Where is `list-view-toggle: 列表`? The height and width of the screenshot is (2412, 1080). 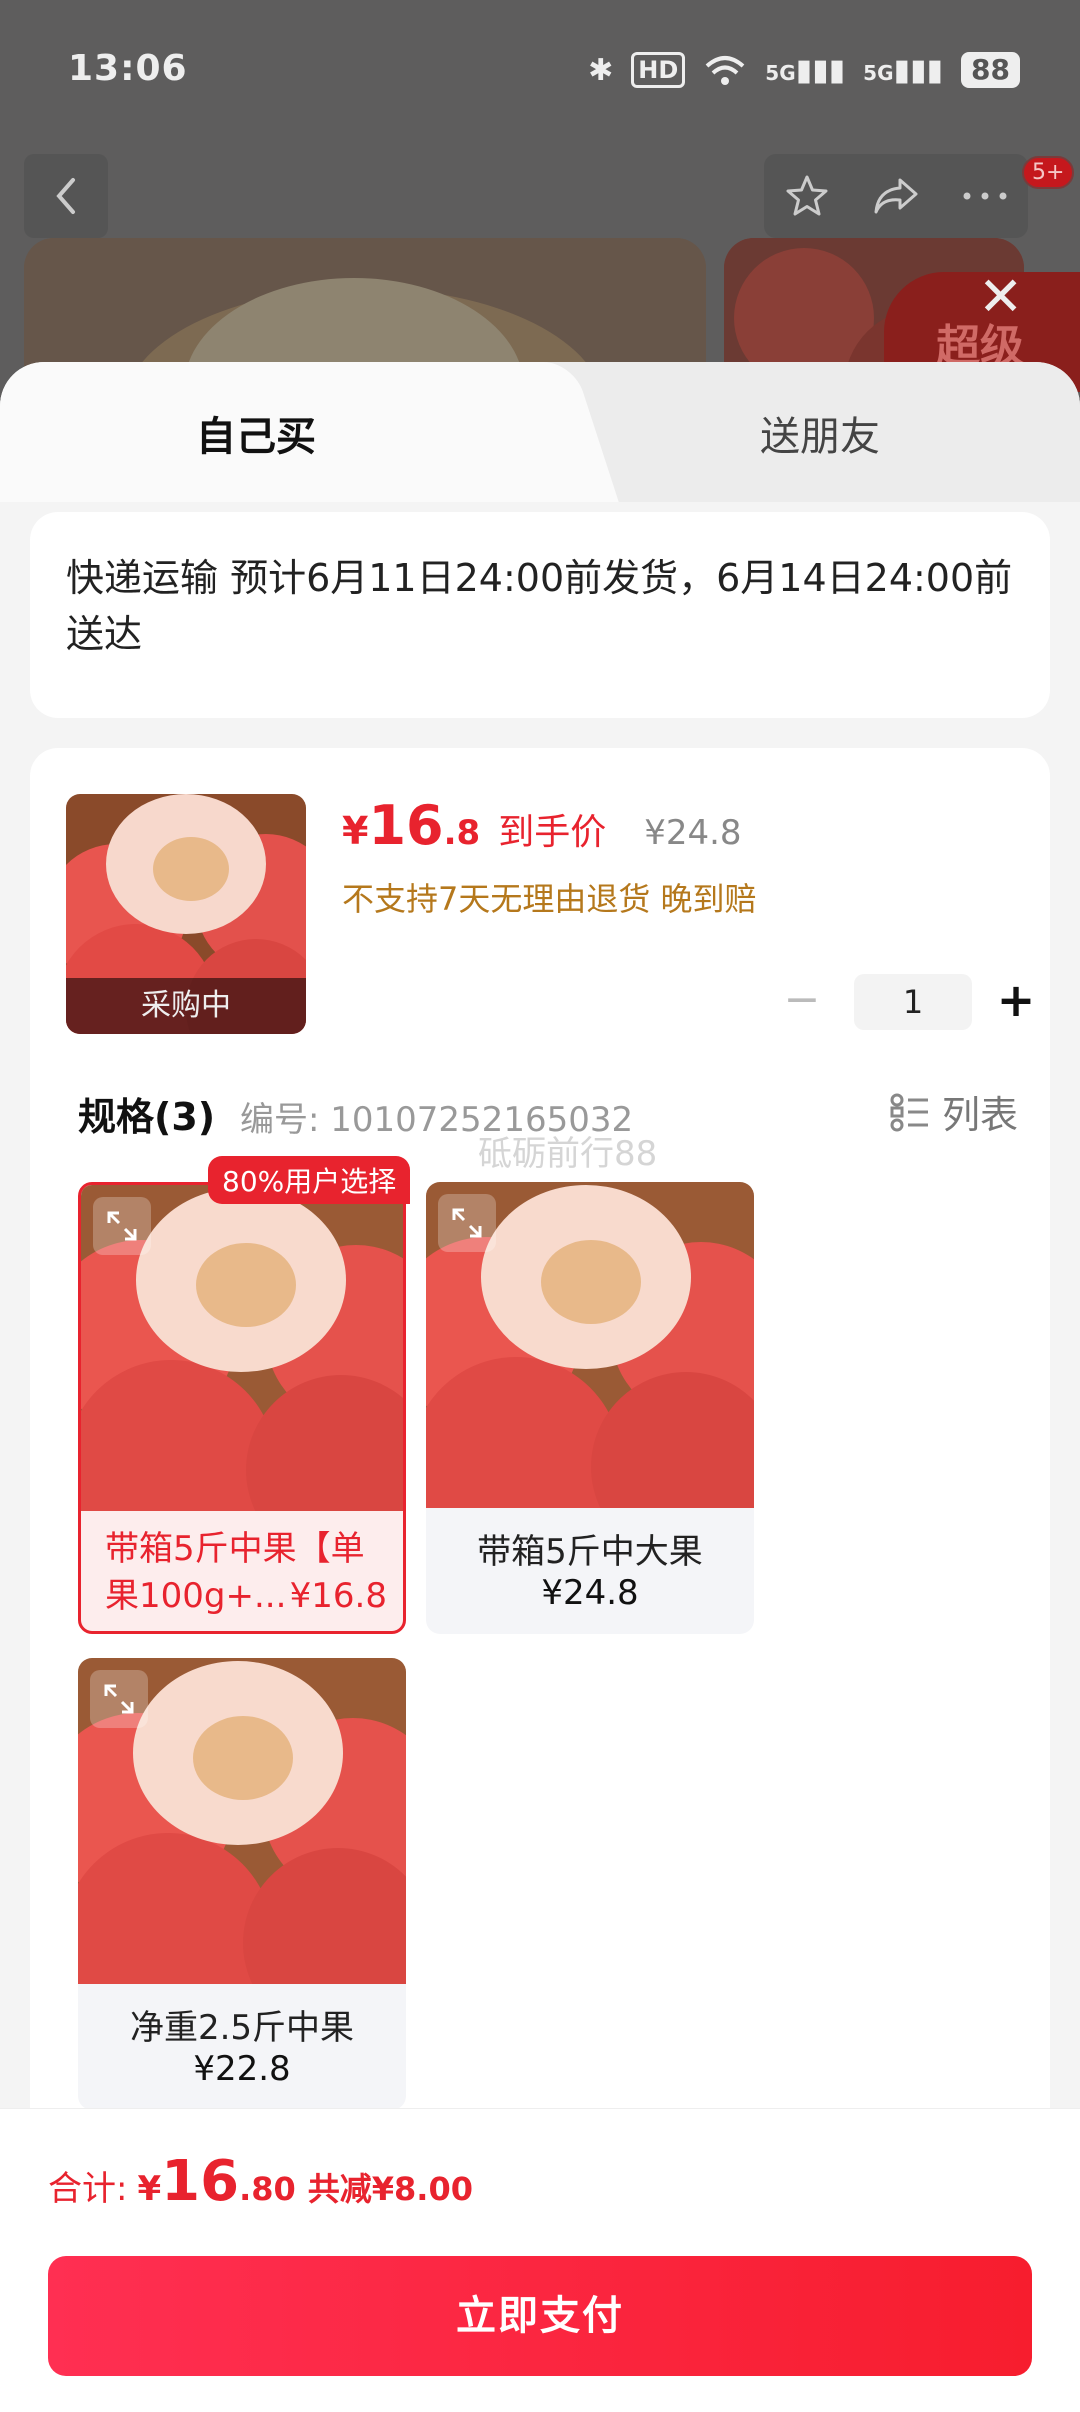 list-view-toggle: 列表 is located at coordinates (954, 1111).